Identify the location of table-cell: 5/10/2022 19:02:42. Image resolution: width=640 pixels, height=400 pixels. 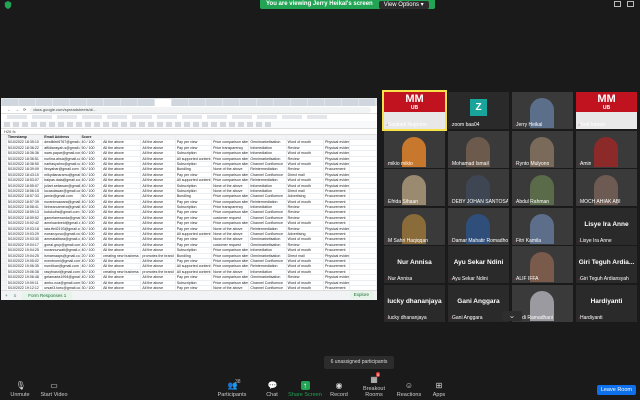
(25, 223).